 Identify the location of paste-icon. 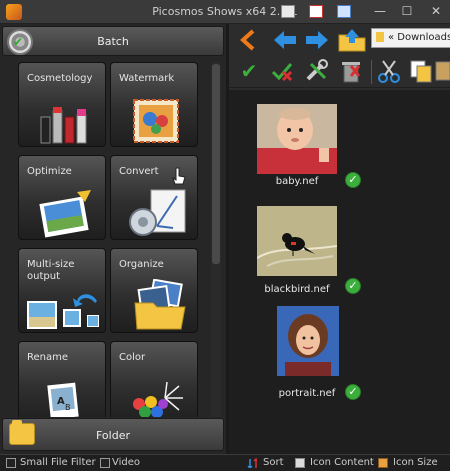
(442, 71).